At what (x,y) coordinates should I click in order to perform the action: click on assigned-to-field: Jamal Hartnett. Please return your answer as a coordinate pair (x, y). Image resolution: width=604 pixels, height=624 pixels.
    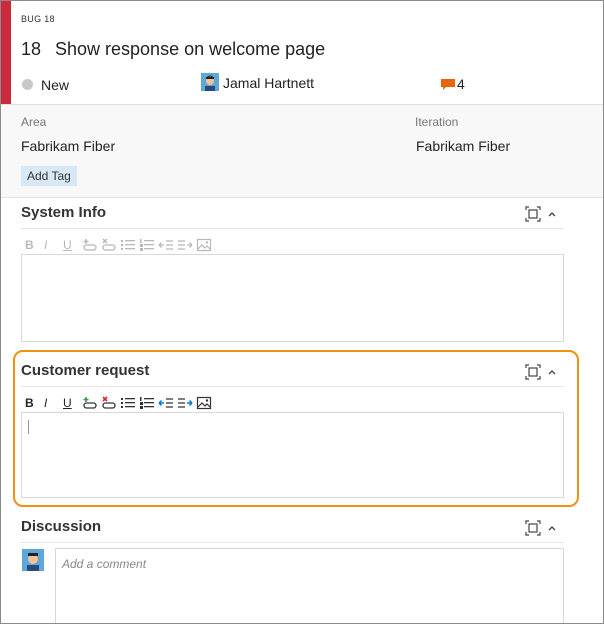
    Looking at the image, I should click on (268, 83).